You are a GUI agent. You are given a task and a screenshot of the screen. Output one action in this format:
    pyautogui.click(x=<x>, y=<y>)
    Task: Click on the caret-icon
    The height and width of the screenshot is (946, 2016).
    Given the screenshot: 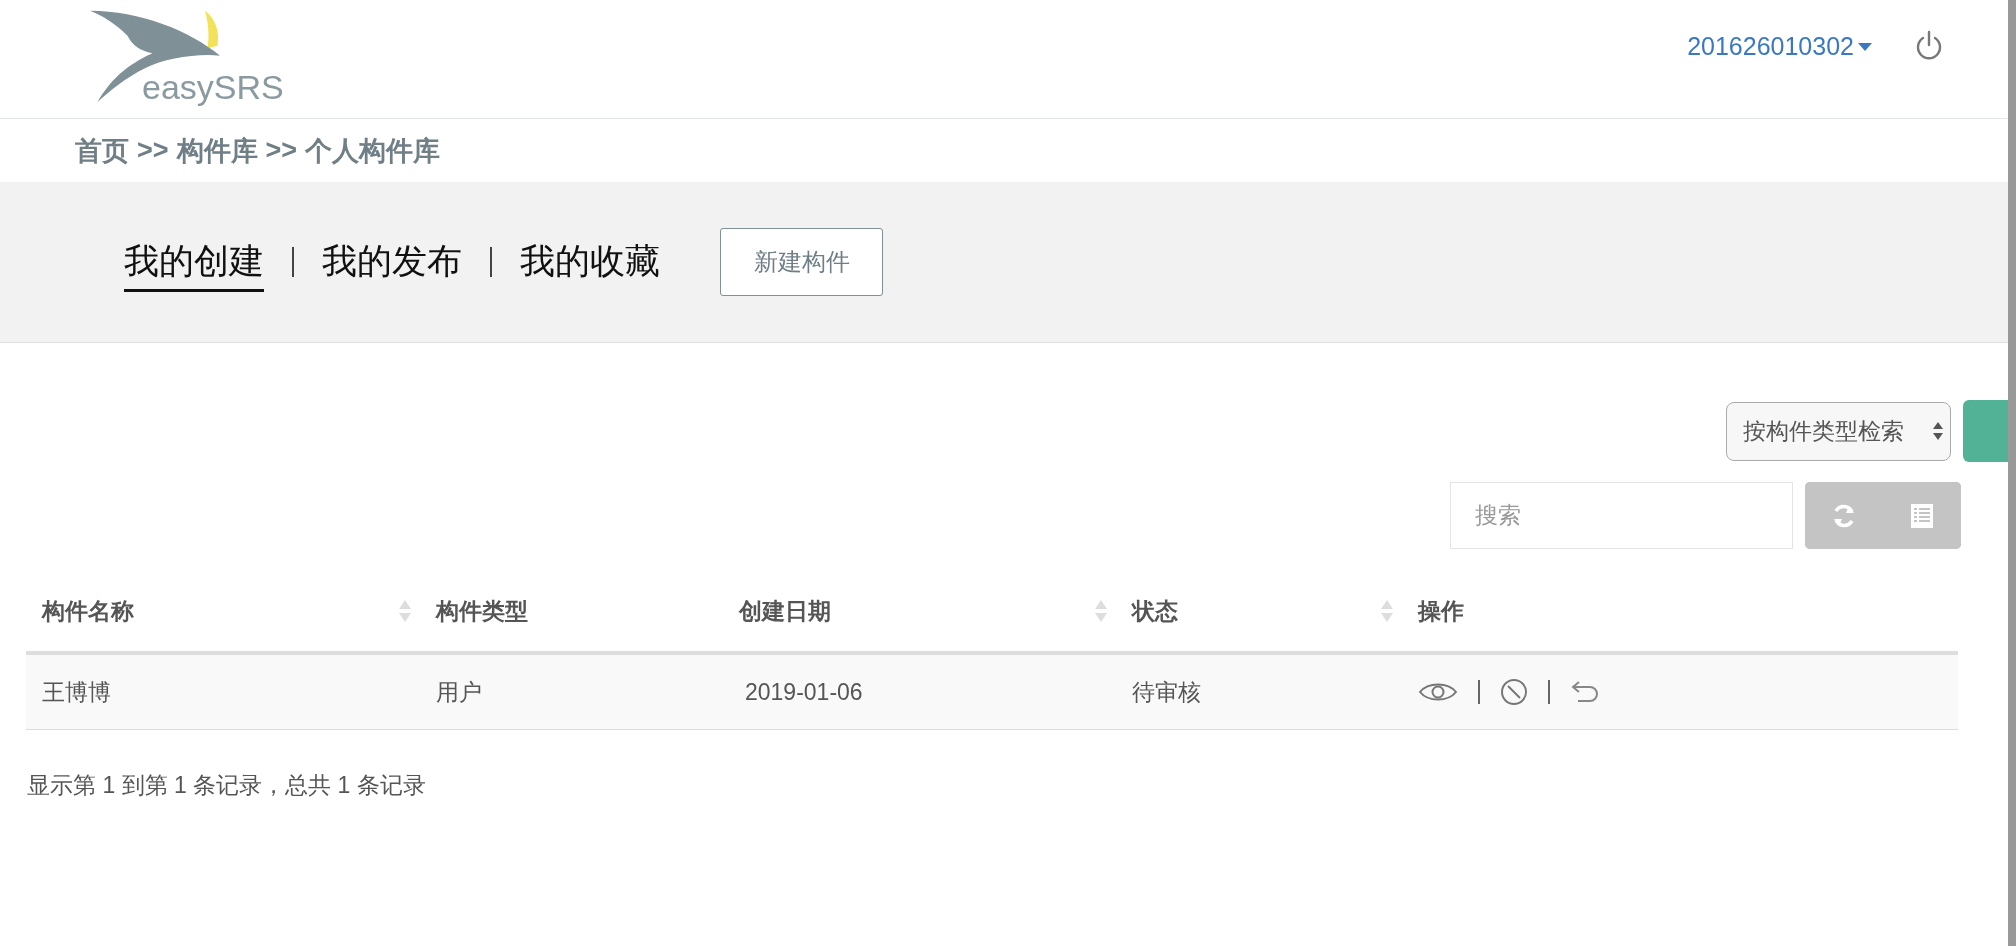 What is the action you would take?
    pyautogui.click(x=1865, y=46)
    